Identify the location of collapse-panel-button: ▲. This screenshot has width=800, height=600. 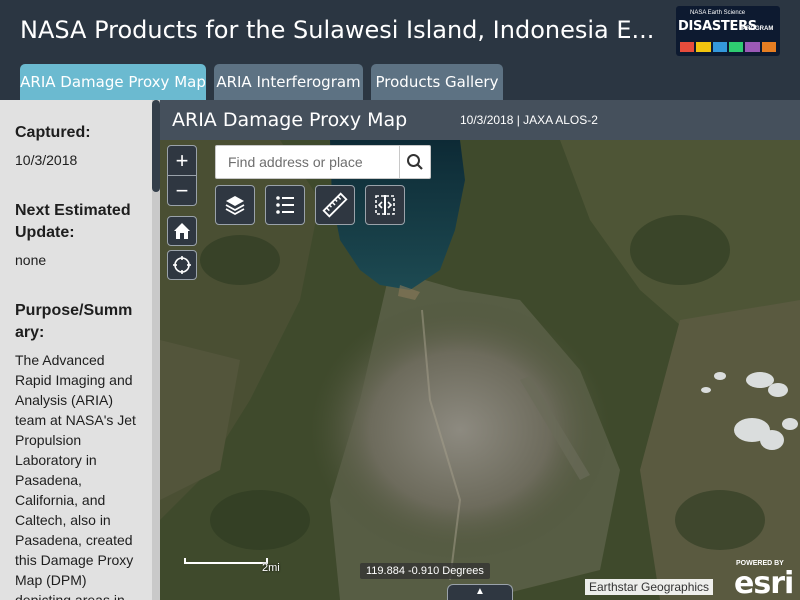
(480, 592).